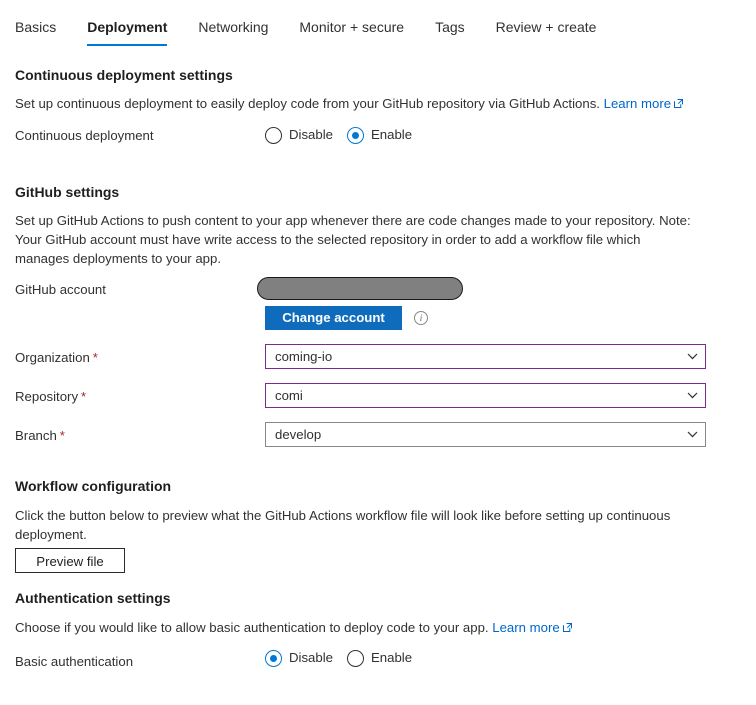  I want to click on tab-deployment: Deployment, so click(127, 32).